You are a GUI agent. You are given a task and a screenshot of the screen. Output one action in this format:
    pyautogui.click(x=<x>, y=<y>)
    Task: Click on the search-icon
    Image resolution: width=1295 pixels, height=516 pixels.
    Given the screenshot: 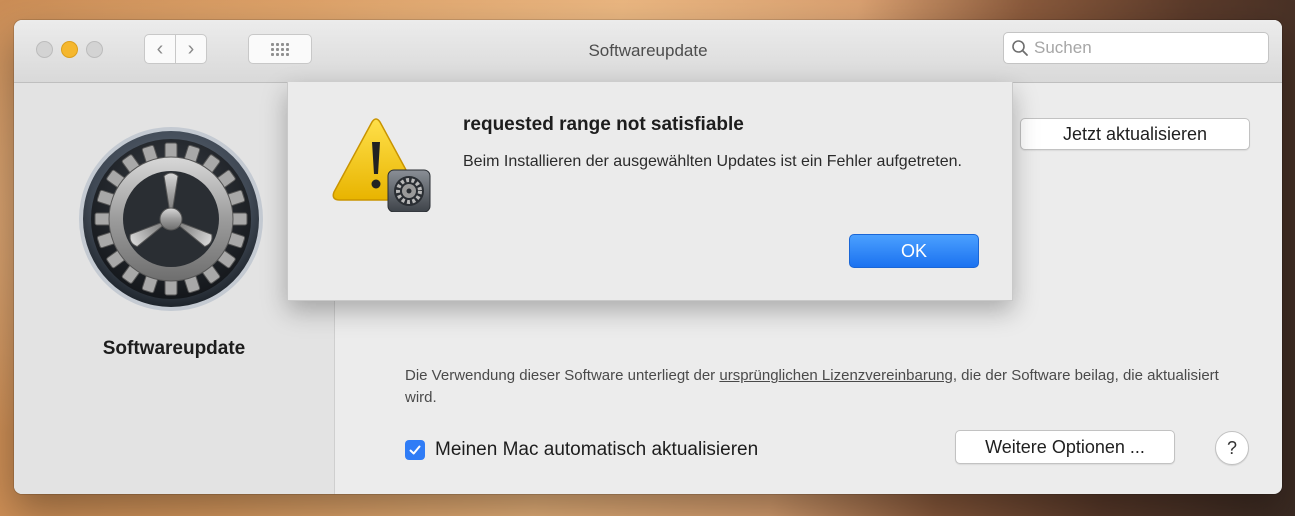 What is the action you would take?
    pyautogui.click(x=1020, y=48)
    